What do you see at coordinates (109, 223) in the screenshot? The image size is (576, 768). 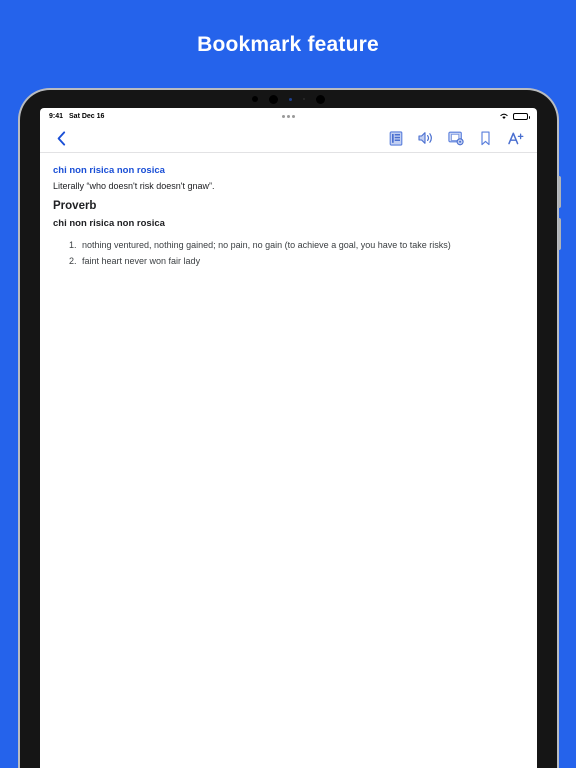 I see `entry-term: chi non risica non rosica` at bounding box center [109, 223].